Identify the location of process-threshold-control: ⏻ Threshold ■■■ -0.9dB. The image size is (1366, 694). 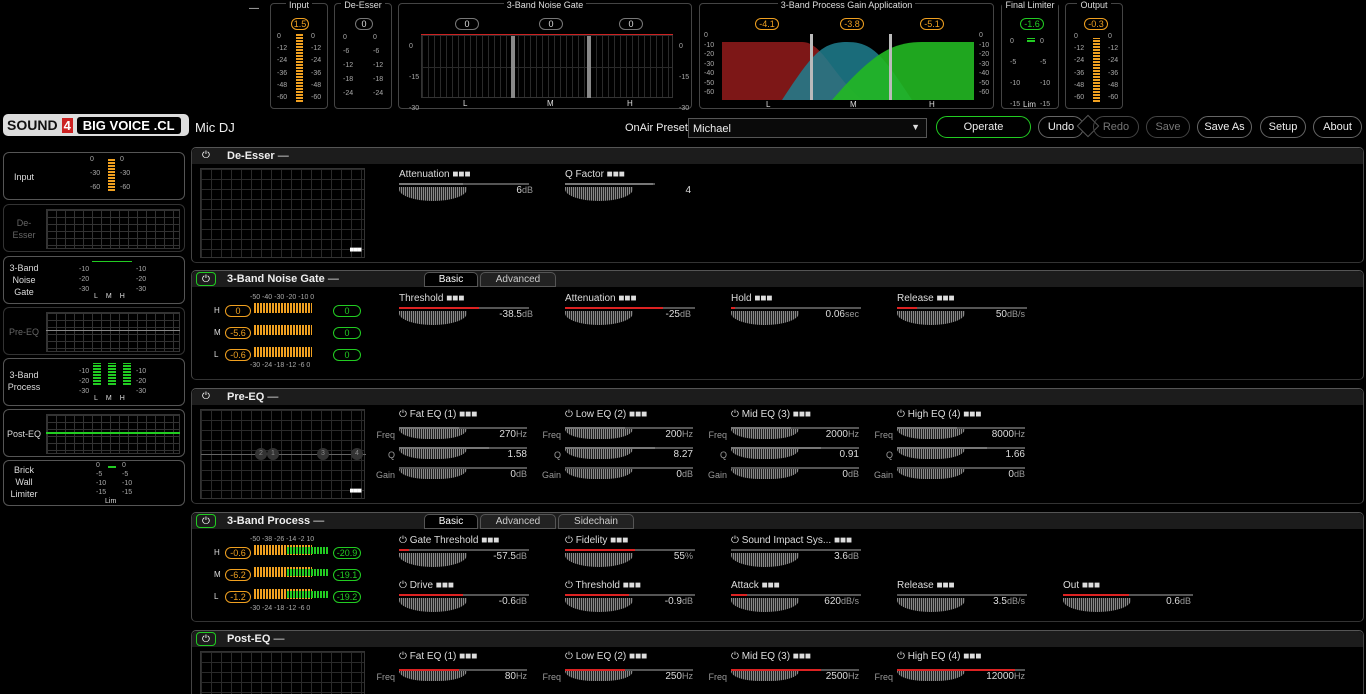
(647, 599).